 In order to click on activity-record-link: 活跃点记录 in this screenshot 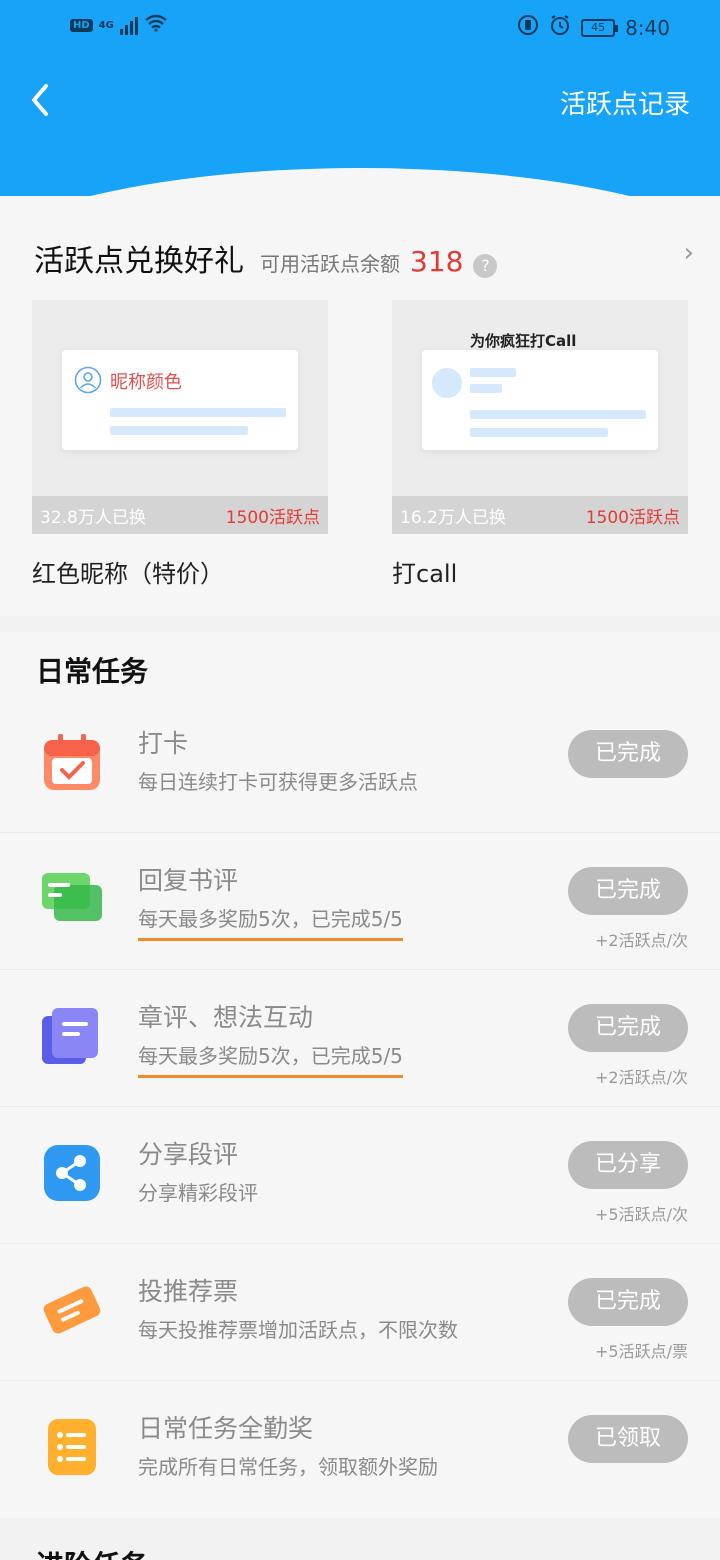, I will do `click(625, 102)`.